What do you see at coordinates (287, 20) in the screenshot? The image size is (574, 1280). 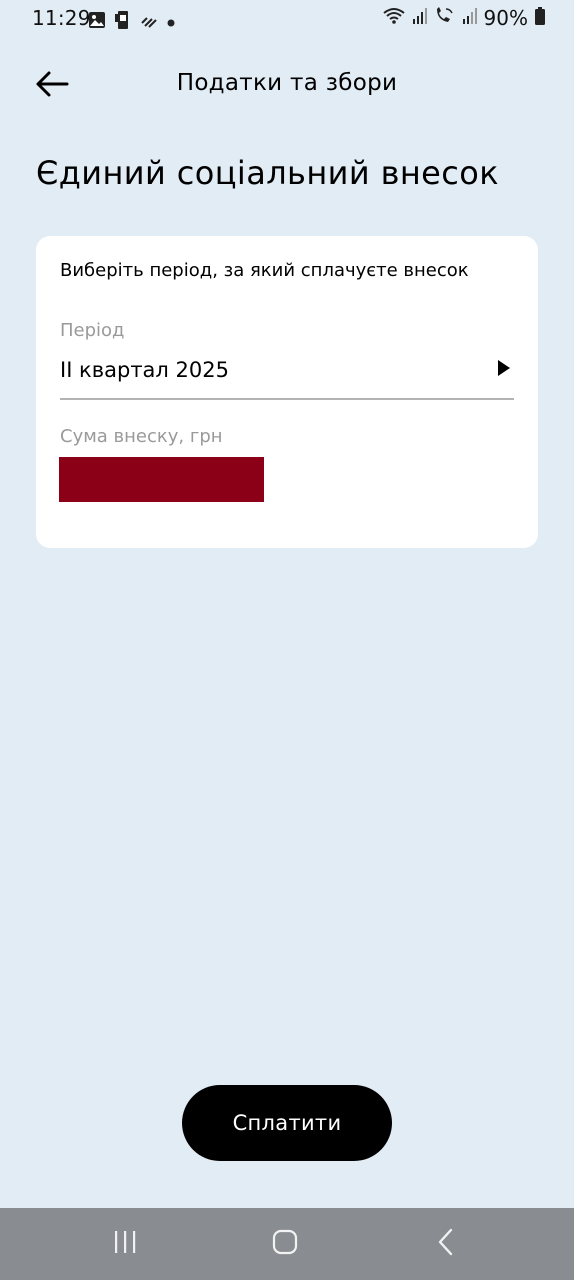 I see `status-bar: 11:29 90%` at bounding box center [287, 20].